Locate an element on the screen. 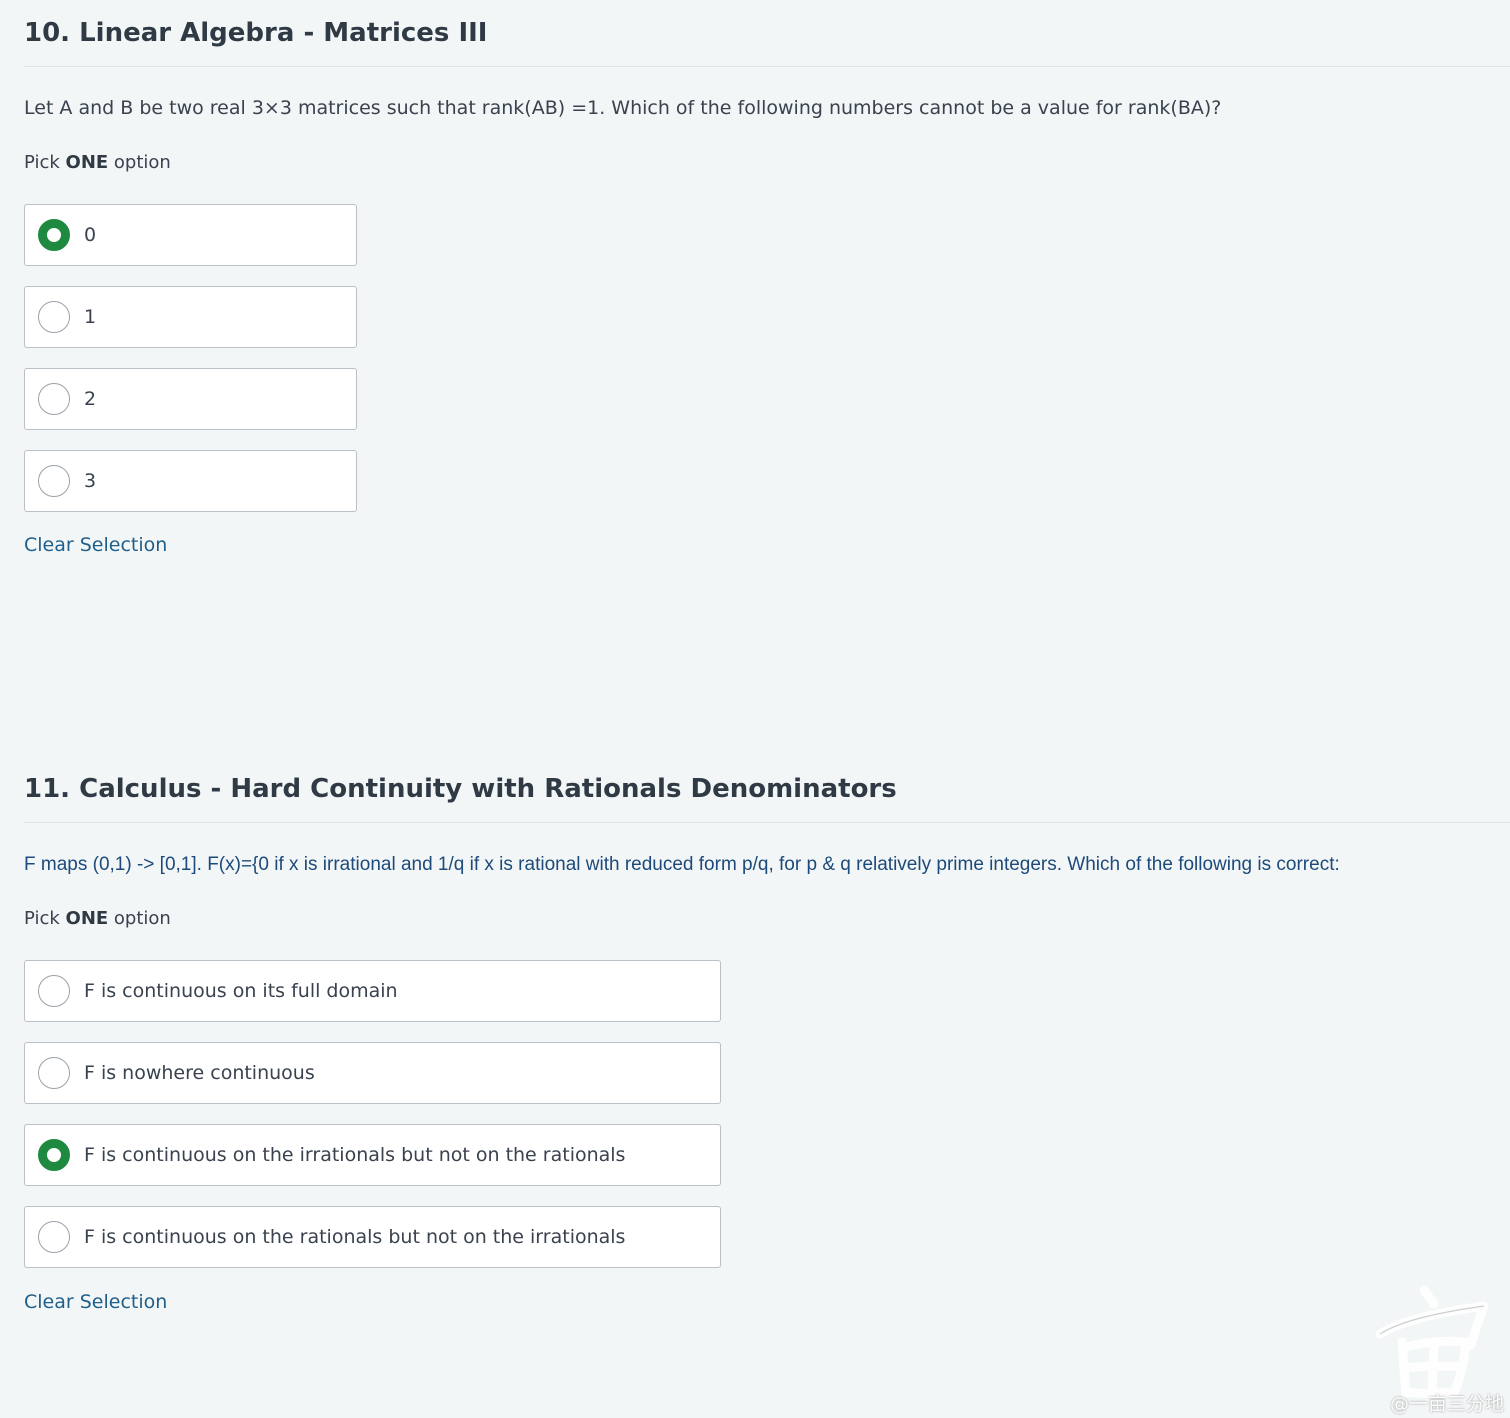 This screenshot has height=1418, width=1510. option-label: 0 is located at coordinates (90, 235).